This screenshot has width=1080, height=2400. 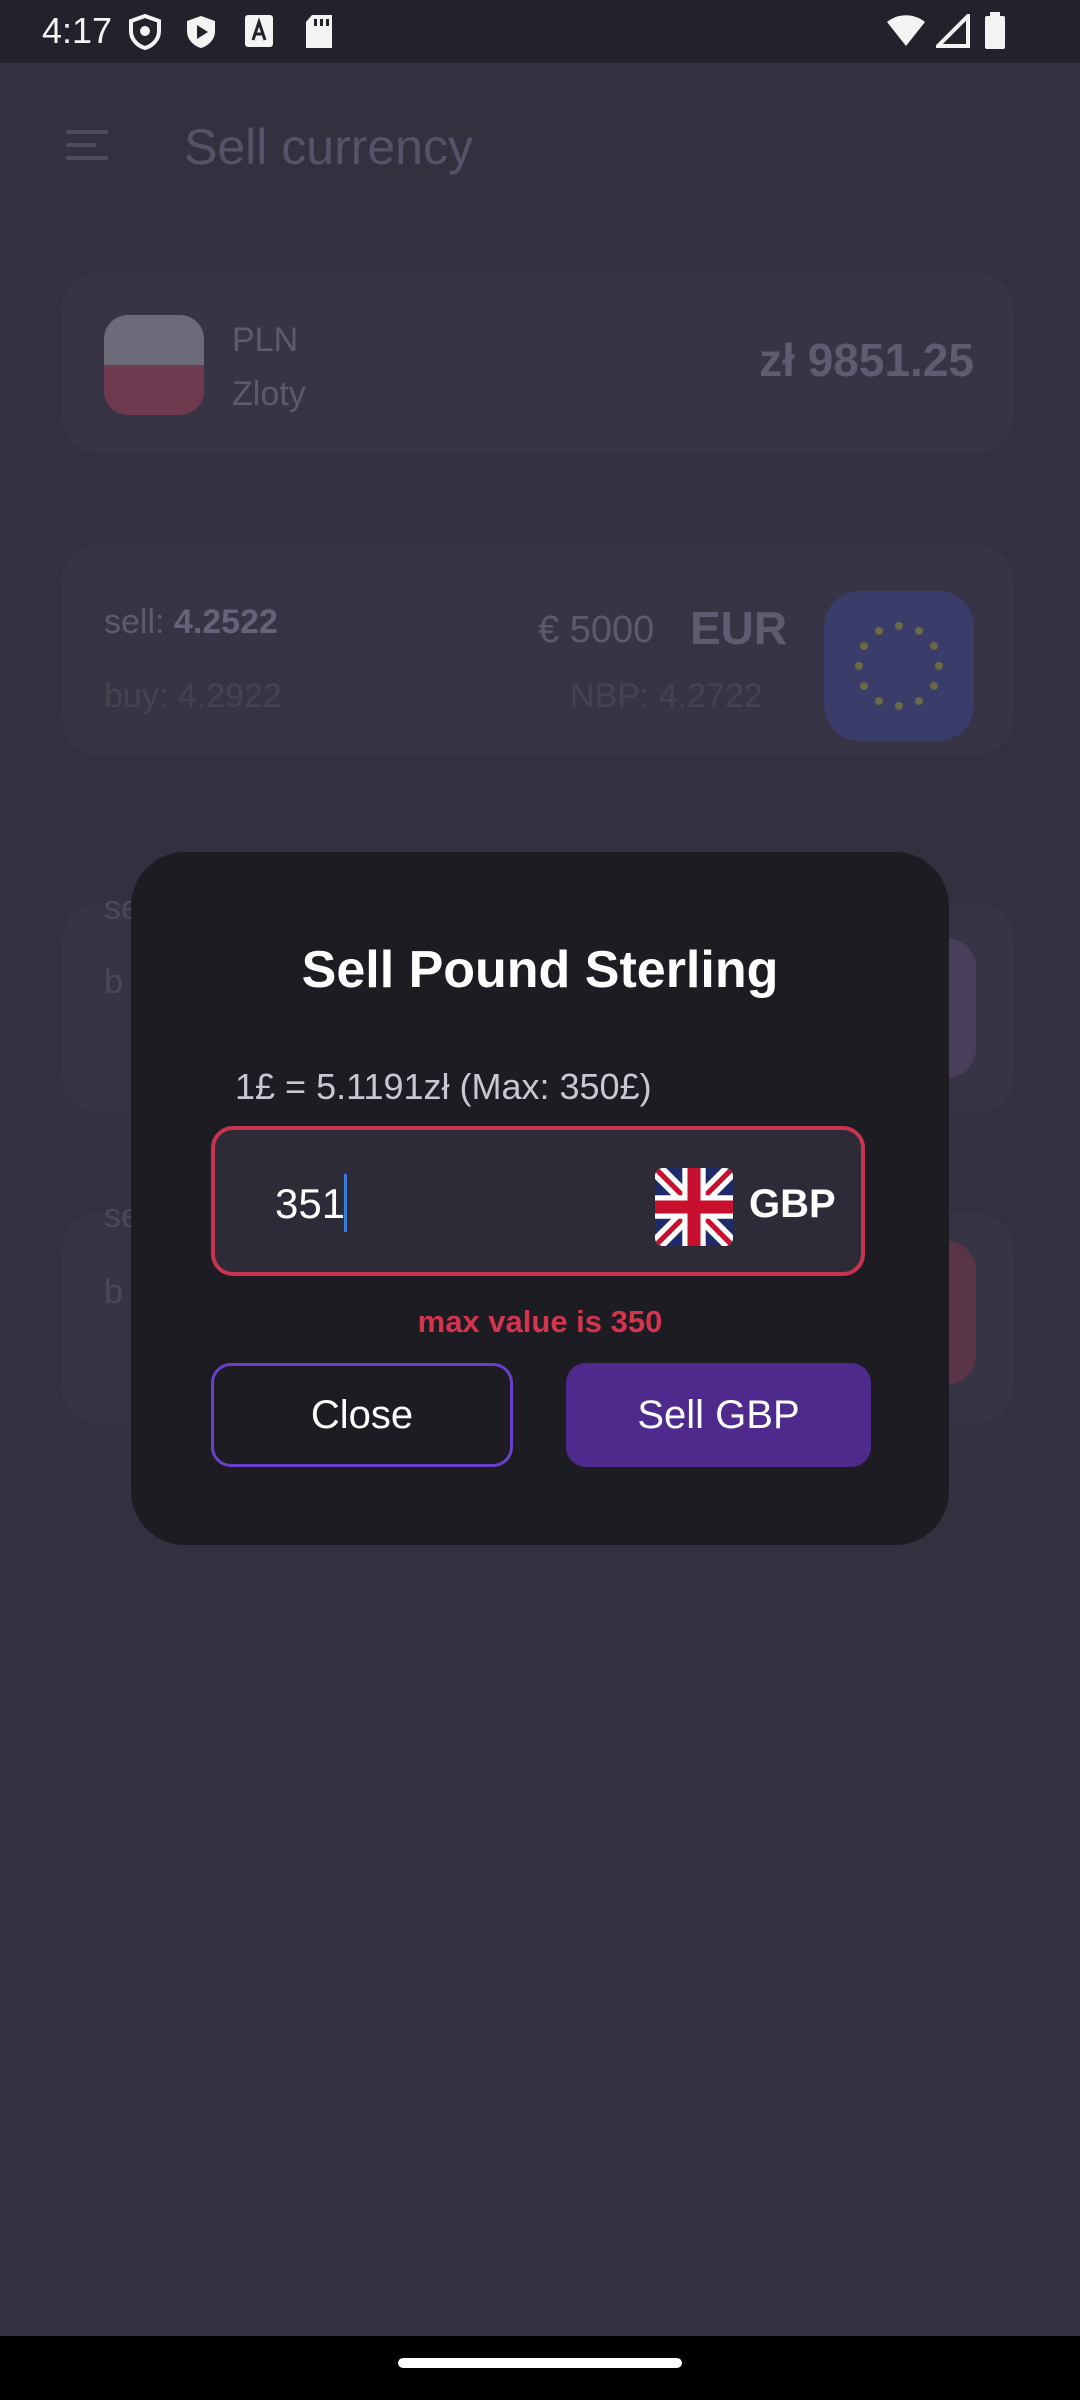 What do you see at coordinates (87, 148) in the screenshot?
I see `menu-icon` at bounding box center [87, 148].